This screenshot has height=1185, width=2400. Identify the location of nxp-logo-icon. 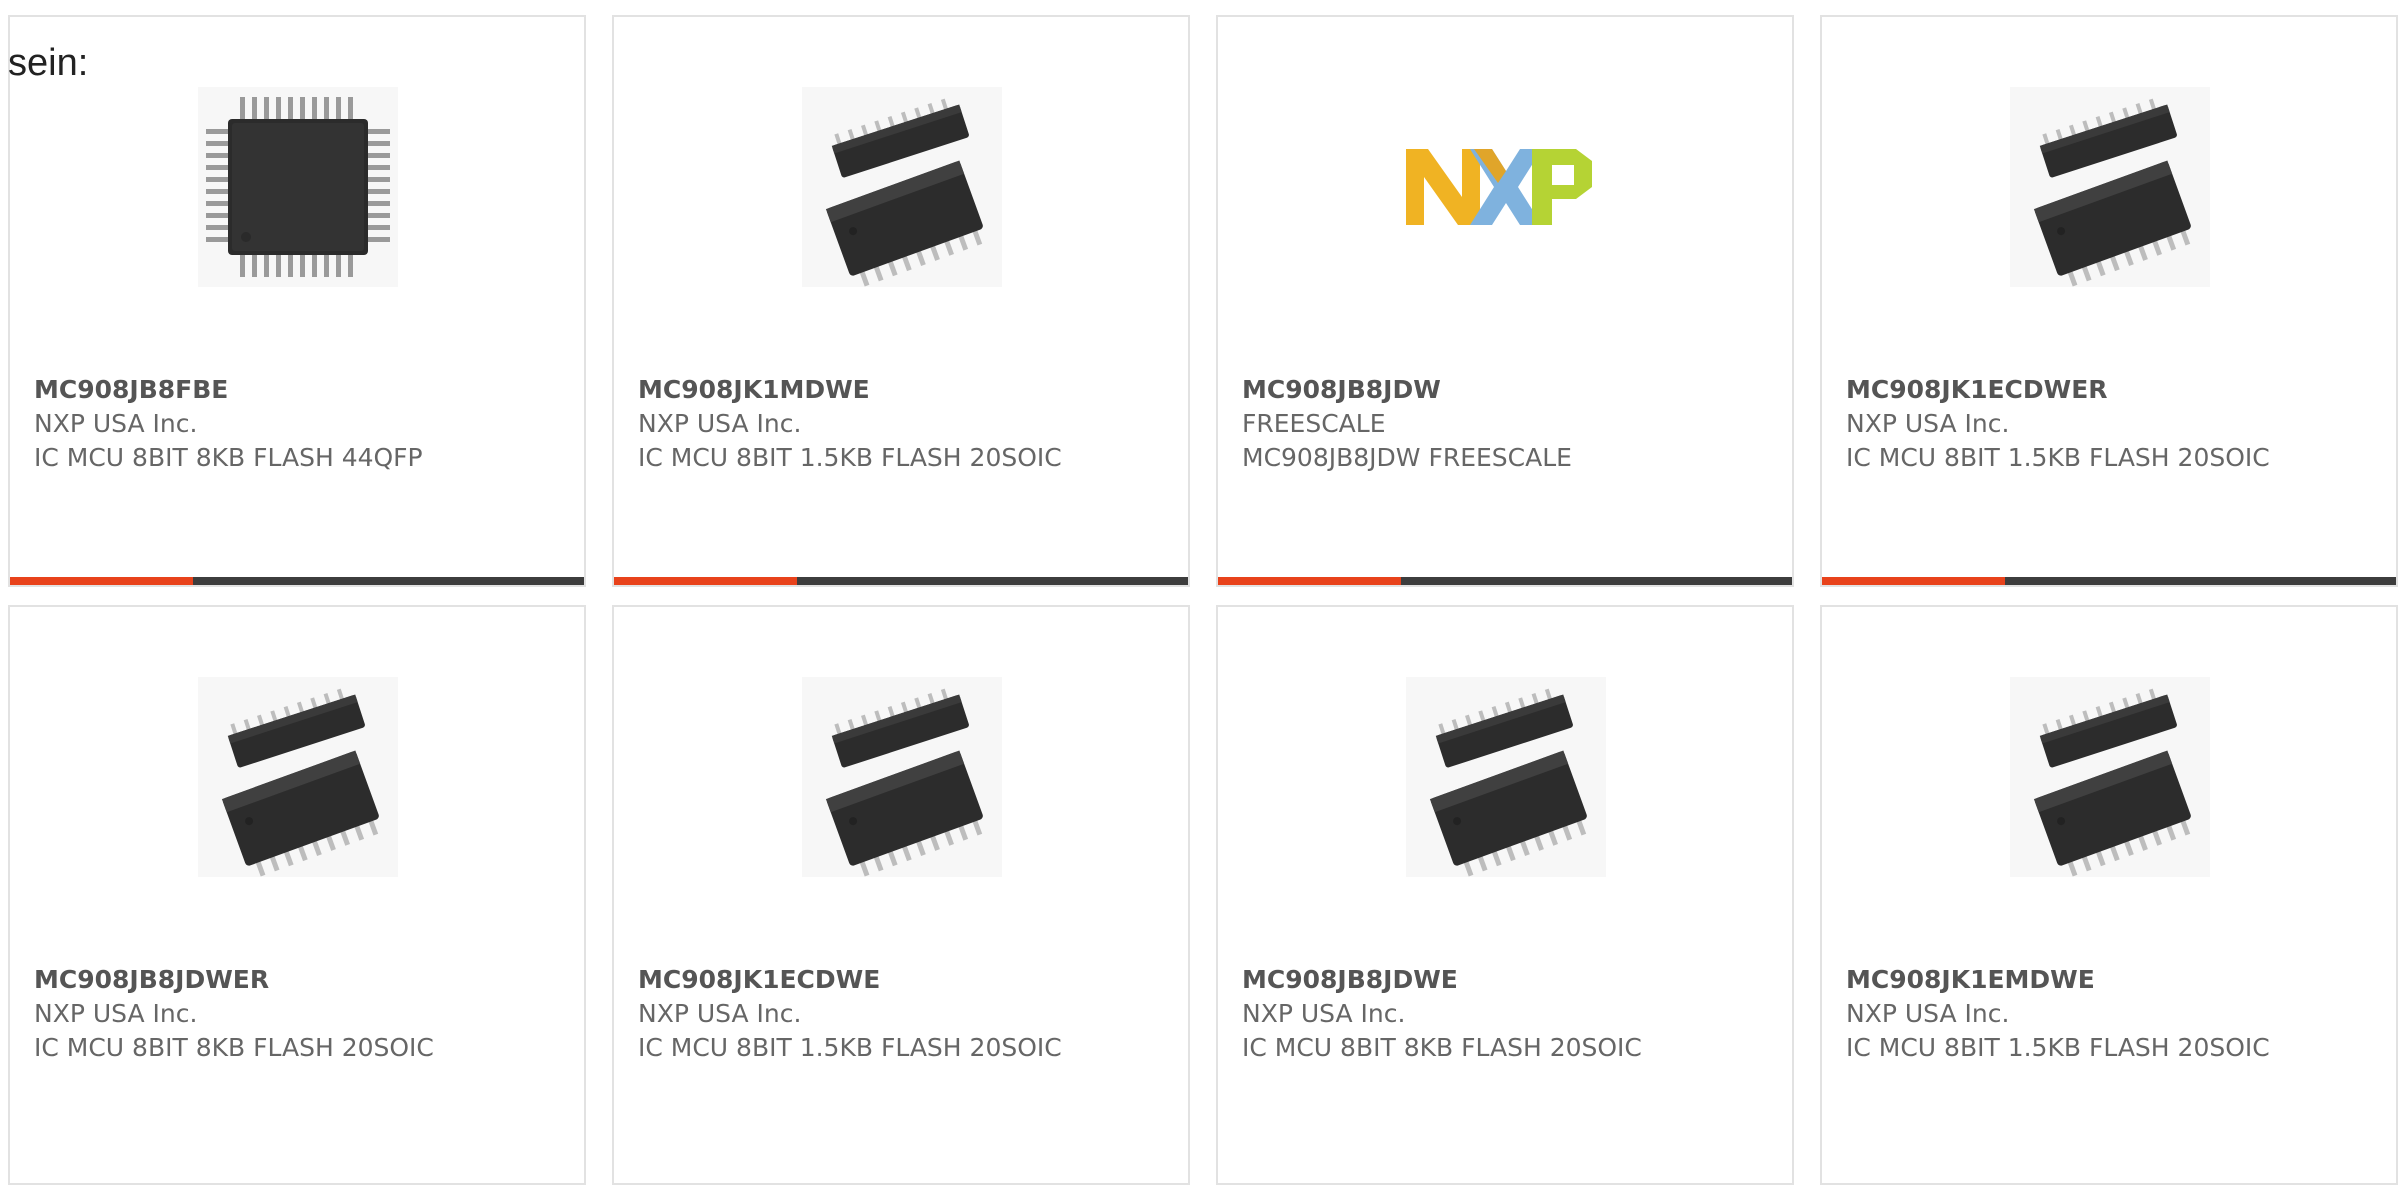
(1506, 187).